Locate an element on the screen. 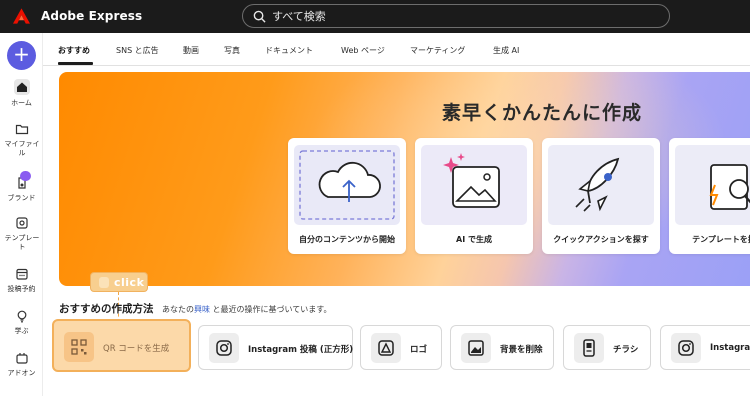 This screenshot has height=396, width=750. addon-icon is located at coordinates (21, 358).